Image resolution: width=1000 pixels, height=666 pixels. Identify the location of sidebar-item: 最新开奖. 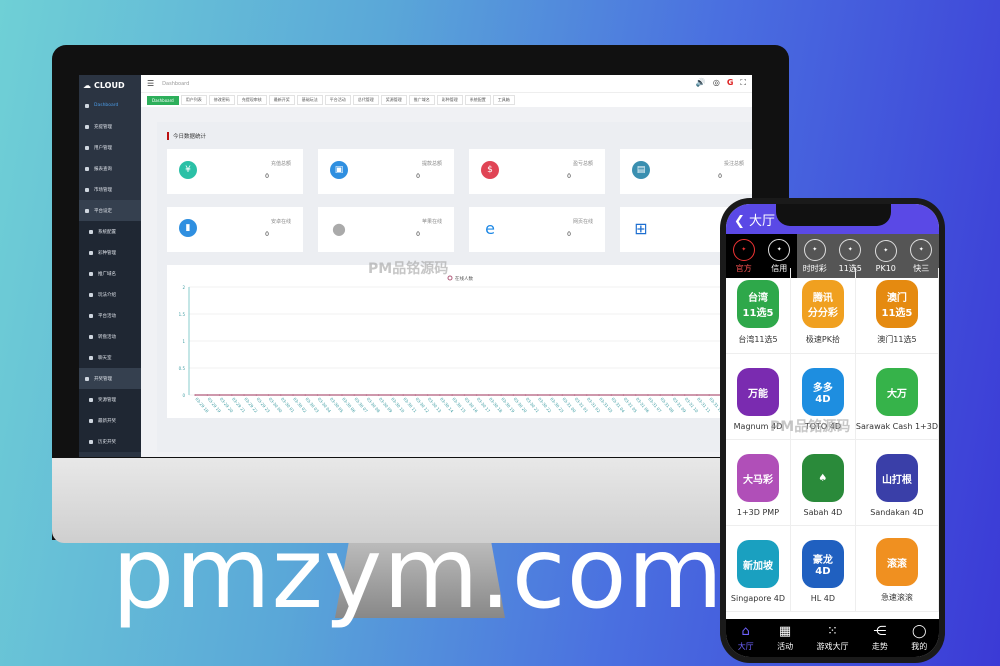
(110, 420).